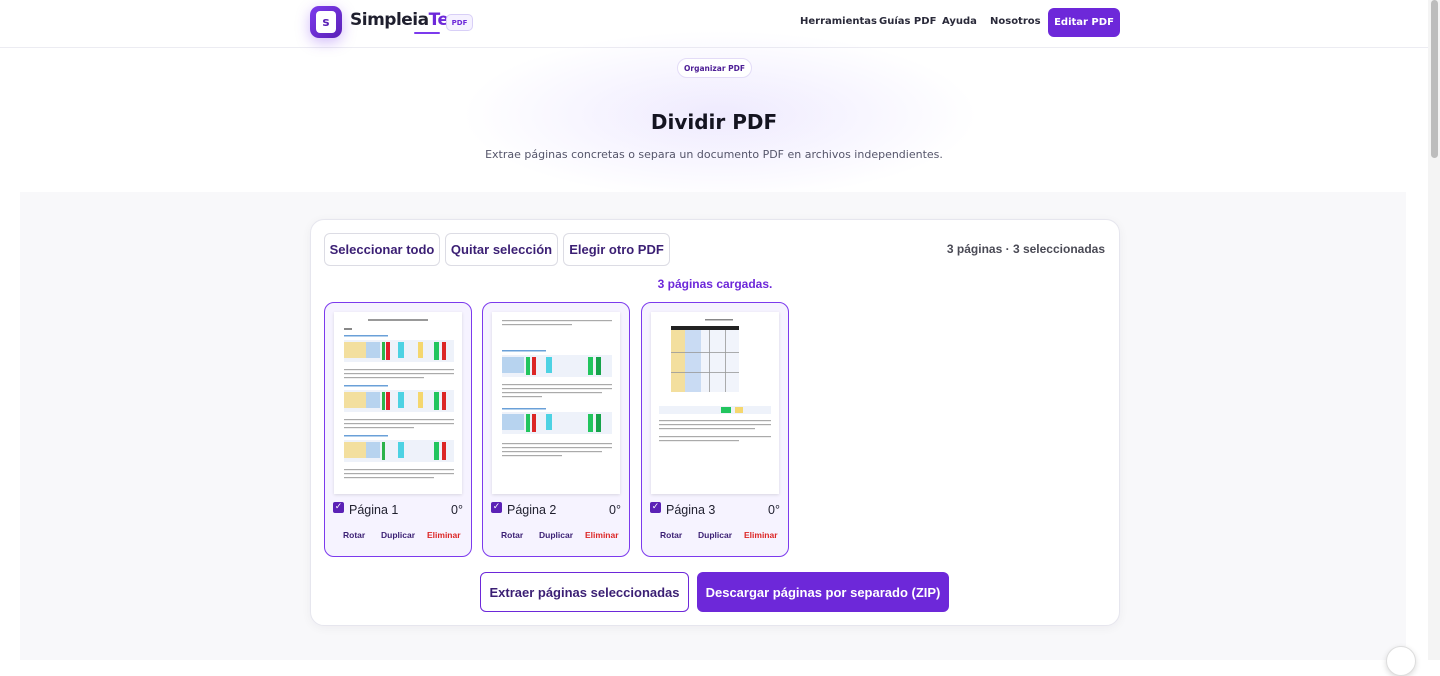 This screenshot has width=1440, height=676. What do you see at coordinates (532, 510) in the screenshot?
I see `page-label-2: Página 2` at bounding box center [532, 510].